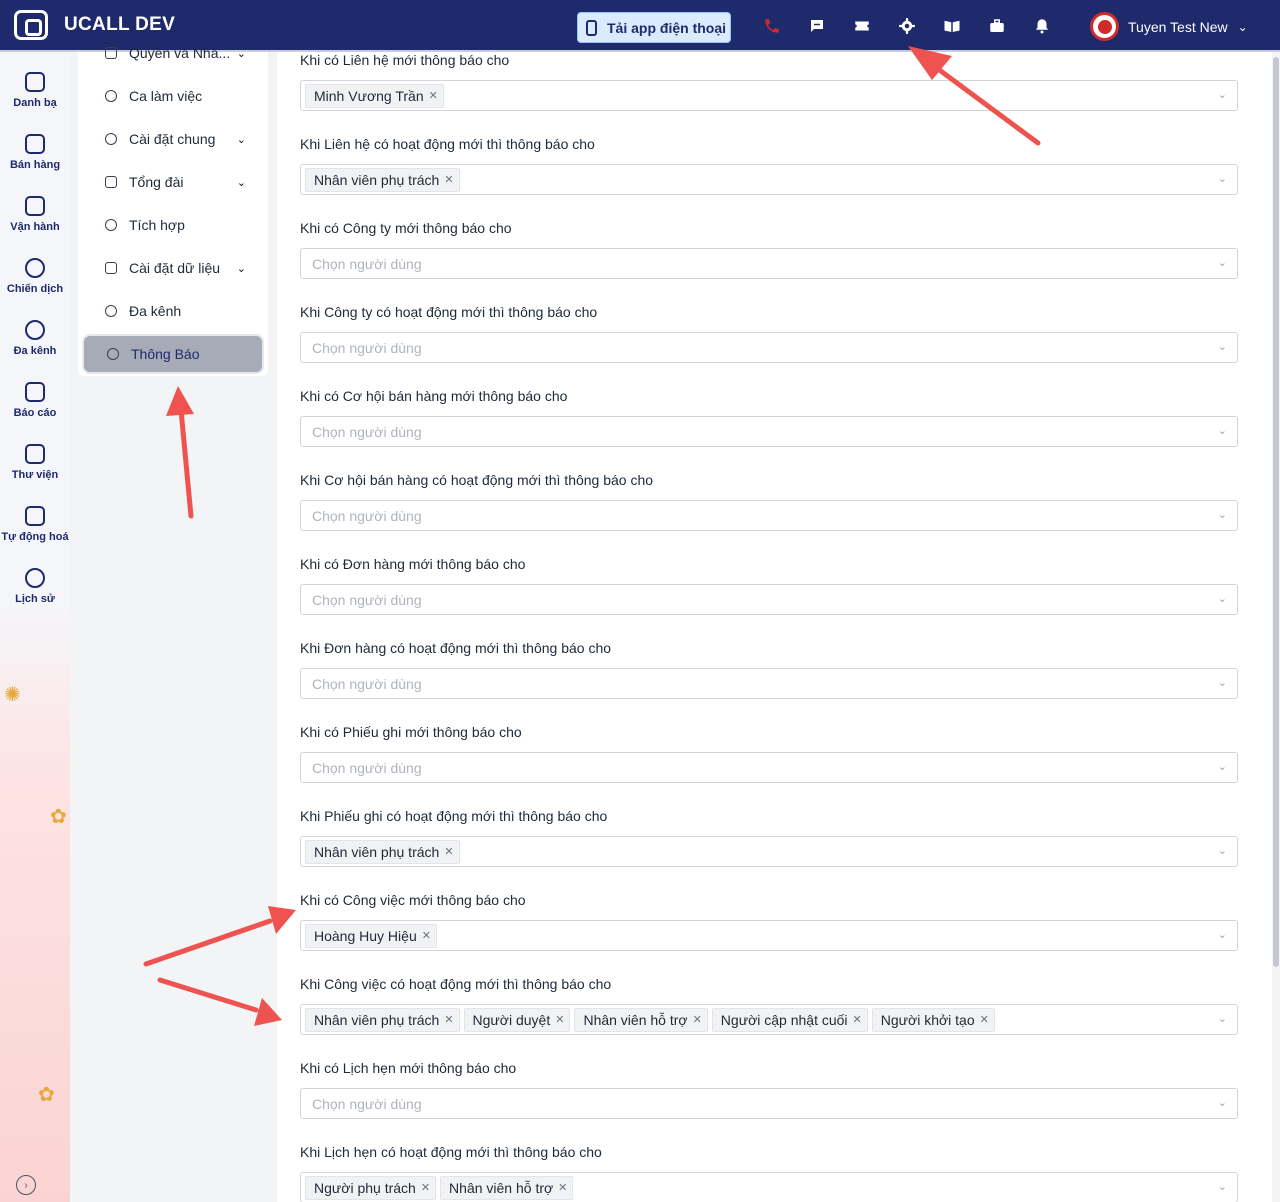 This screenshot has height=1202, width=1280. I want to click on submenu-item-omnichannel: Đa kênh, so click(173, 311).